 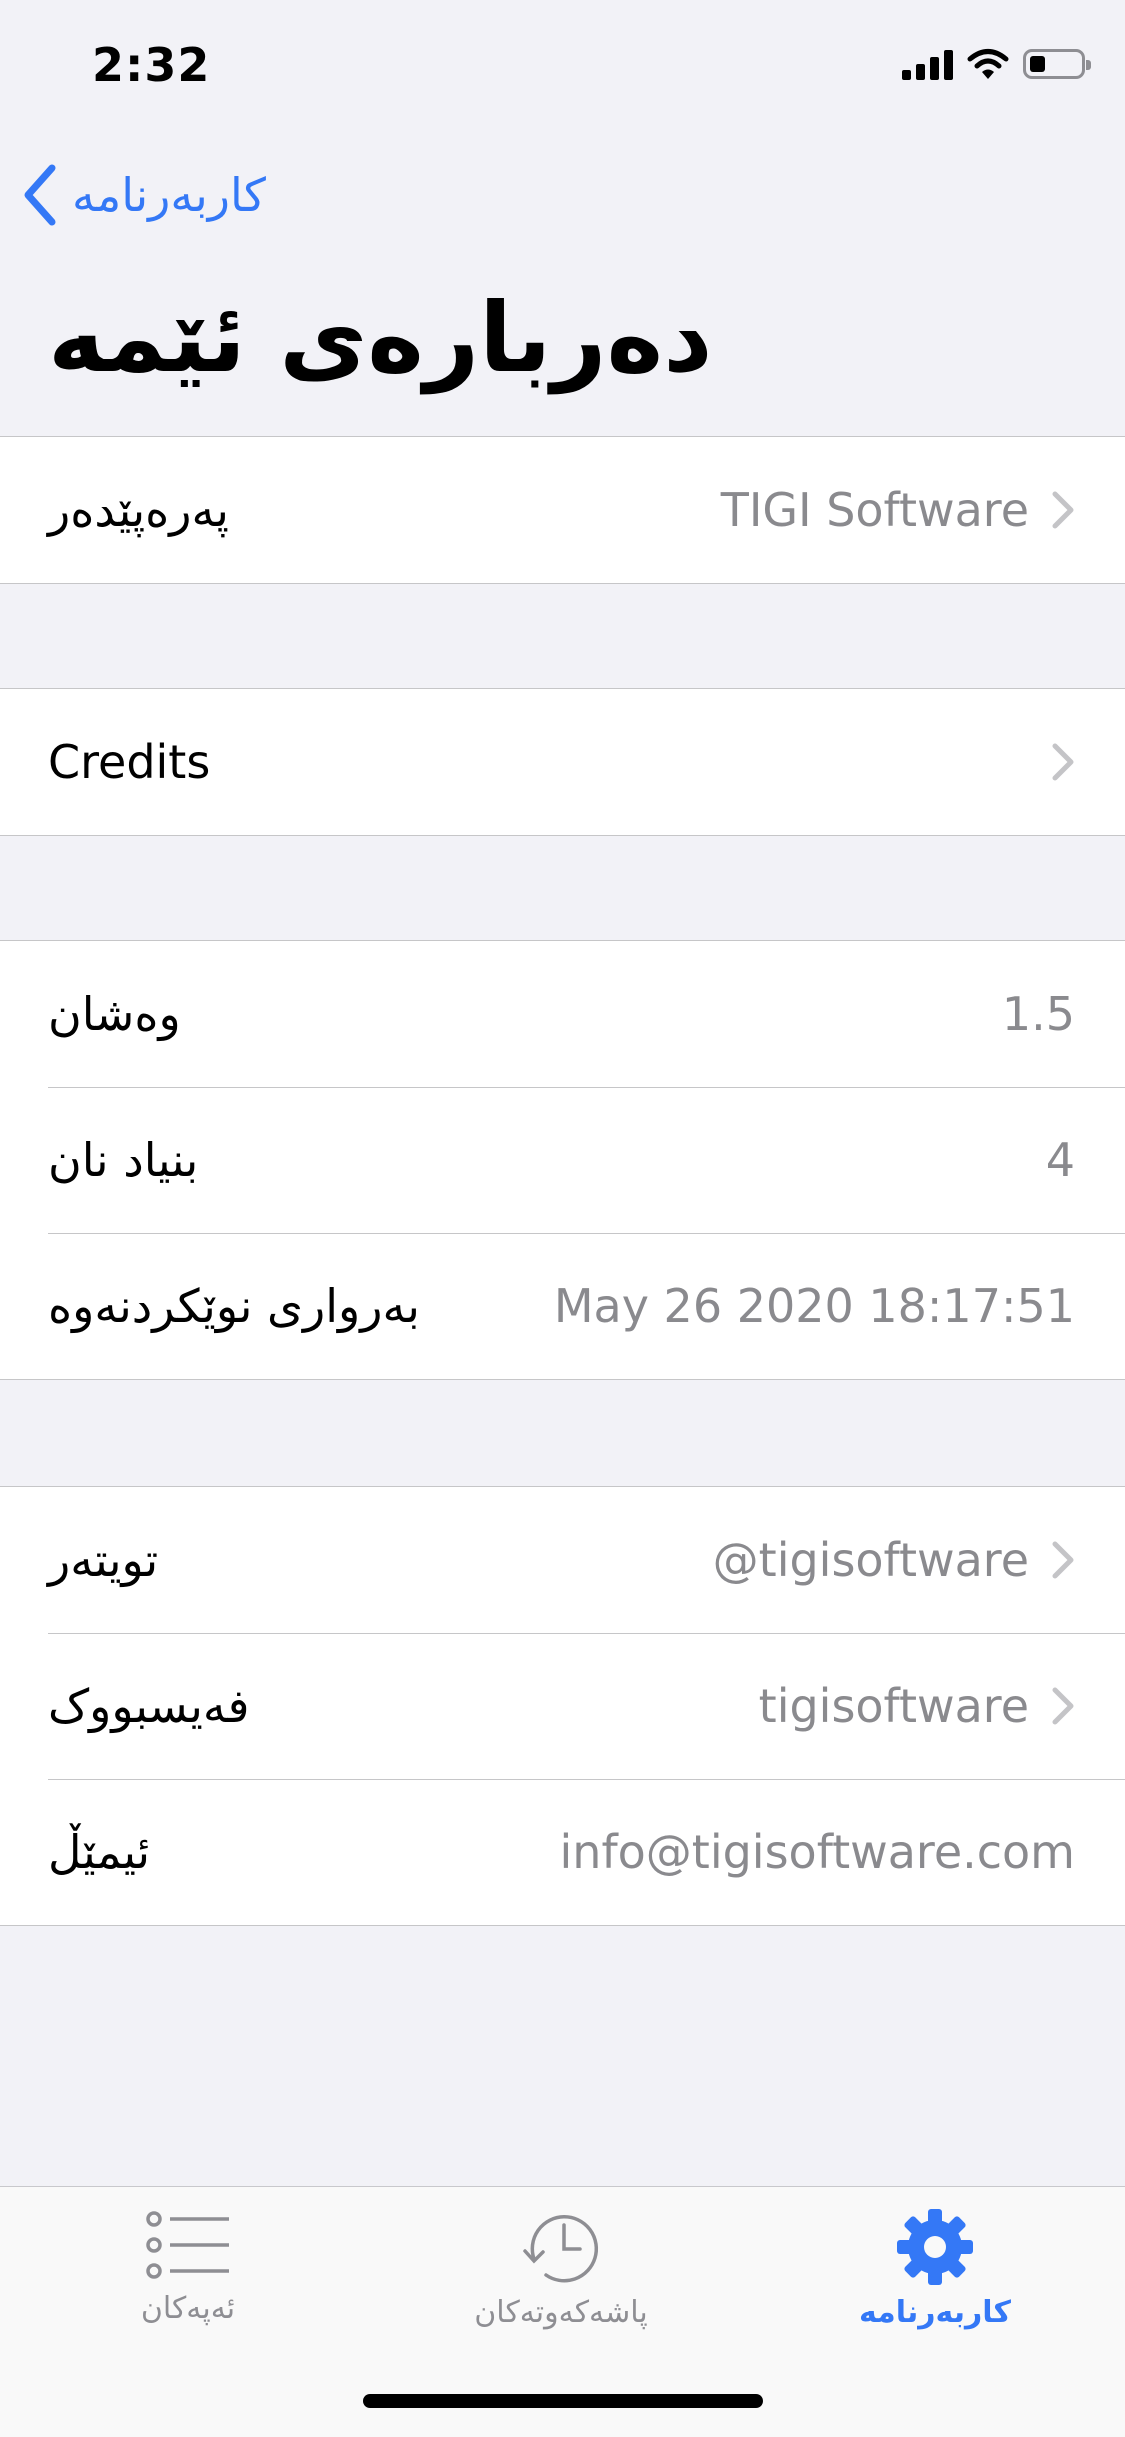 I want to click on email-label: ئیمێڵ, so click(x=99, y=1852).